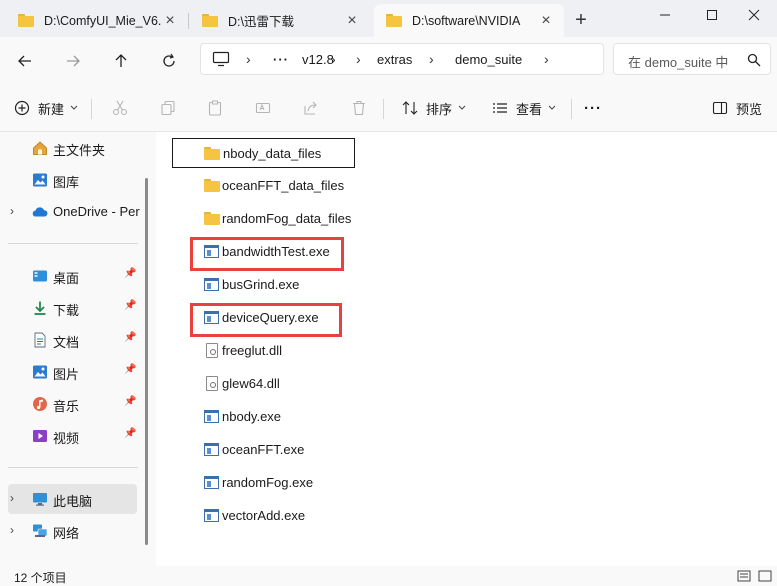  Describe the element at coordinates (215, 108) in the screenshot. I see `paste-button` at that location.